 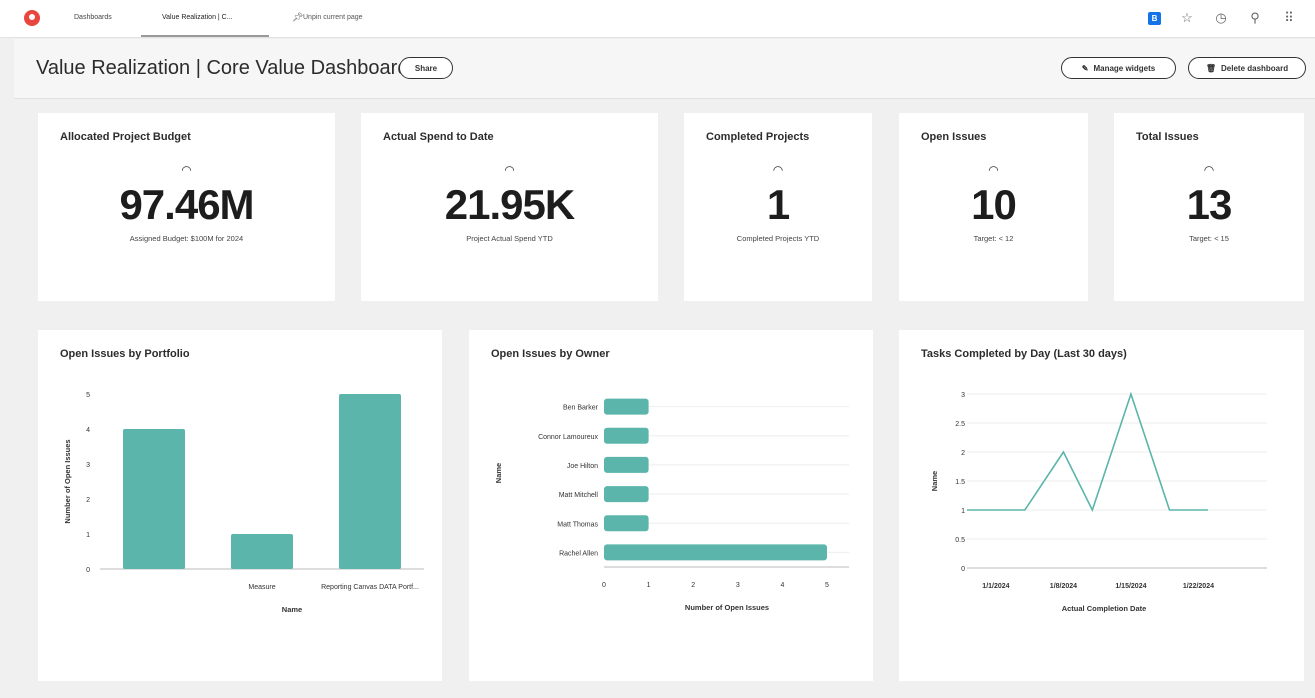 I want to click on manage-widgets-button: ✎ Manage widgets, so click(x=1118, y=68).